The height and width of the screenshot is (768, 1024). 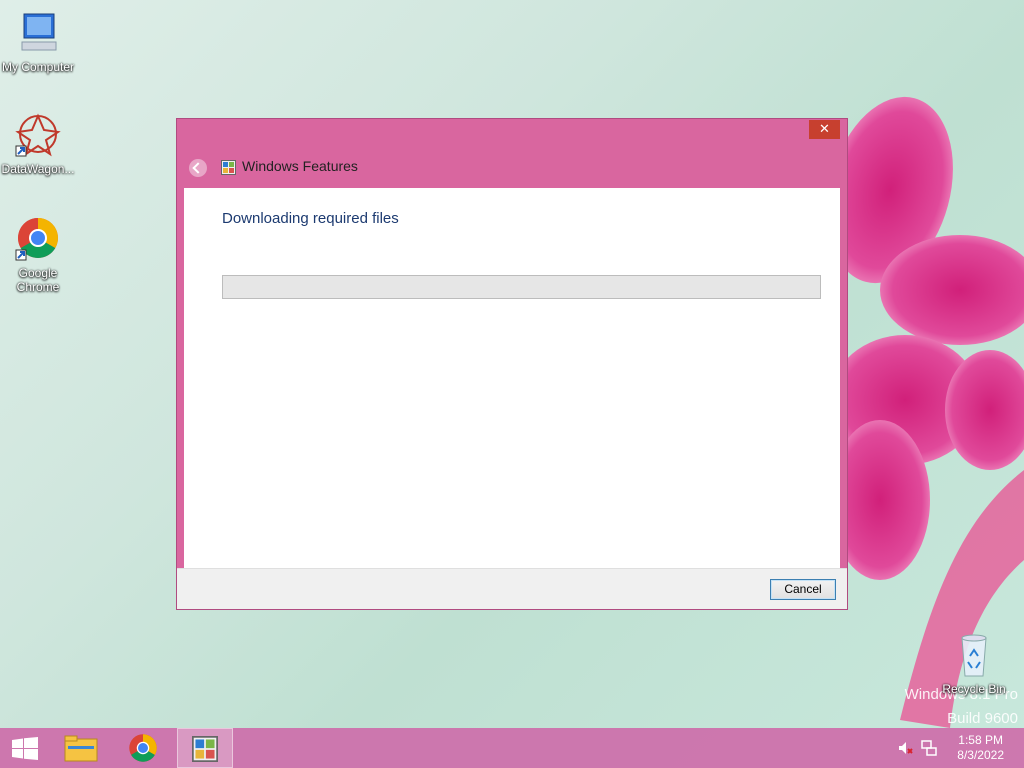 What do you see at coordinates (38, 280) in the screenshot?
I see `desktop-icon-label: Google Chrome` at bounding box center [38, 280].